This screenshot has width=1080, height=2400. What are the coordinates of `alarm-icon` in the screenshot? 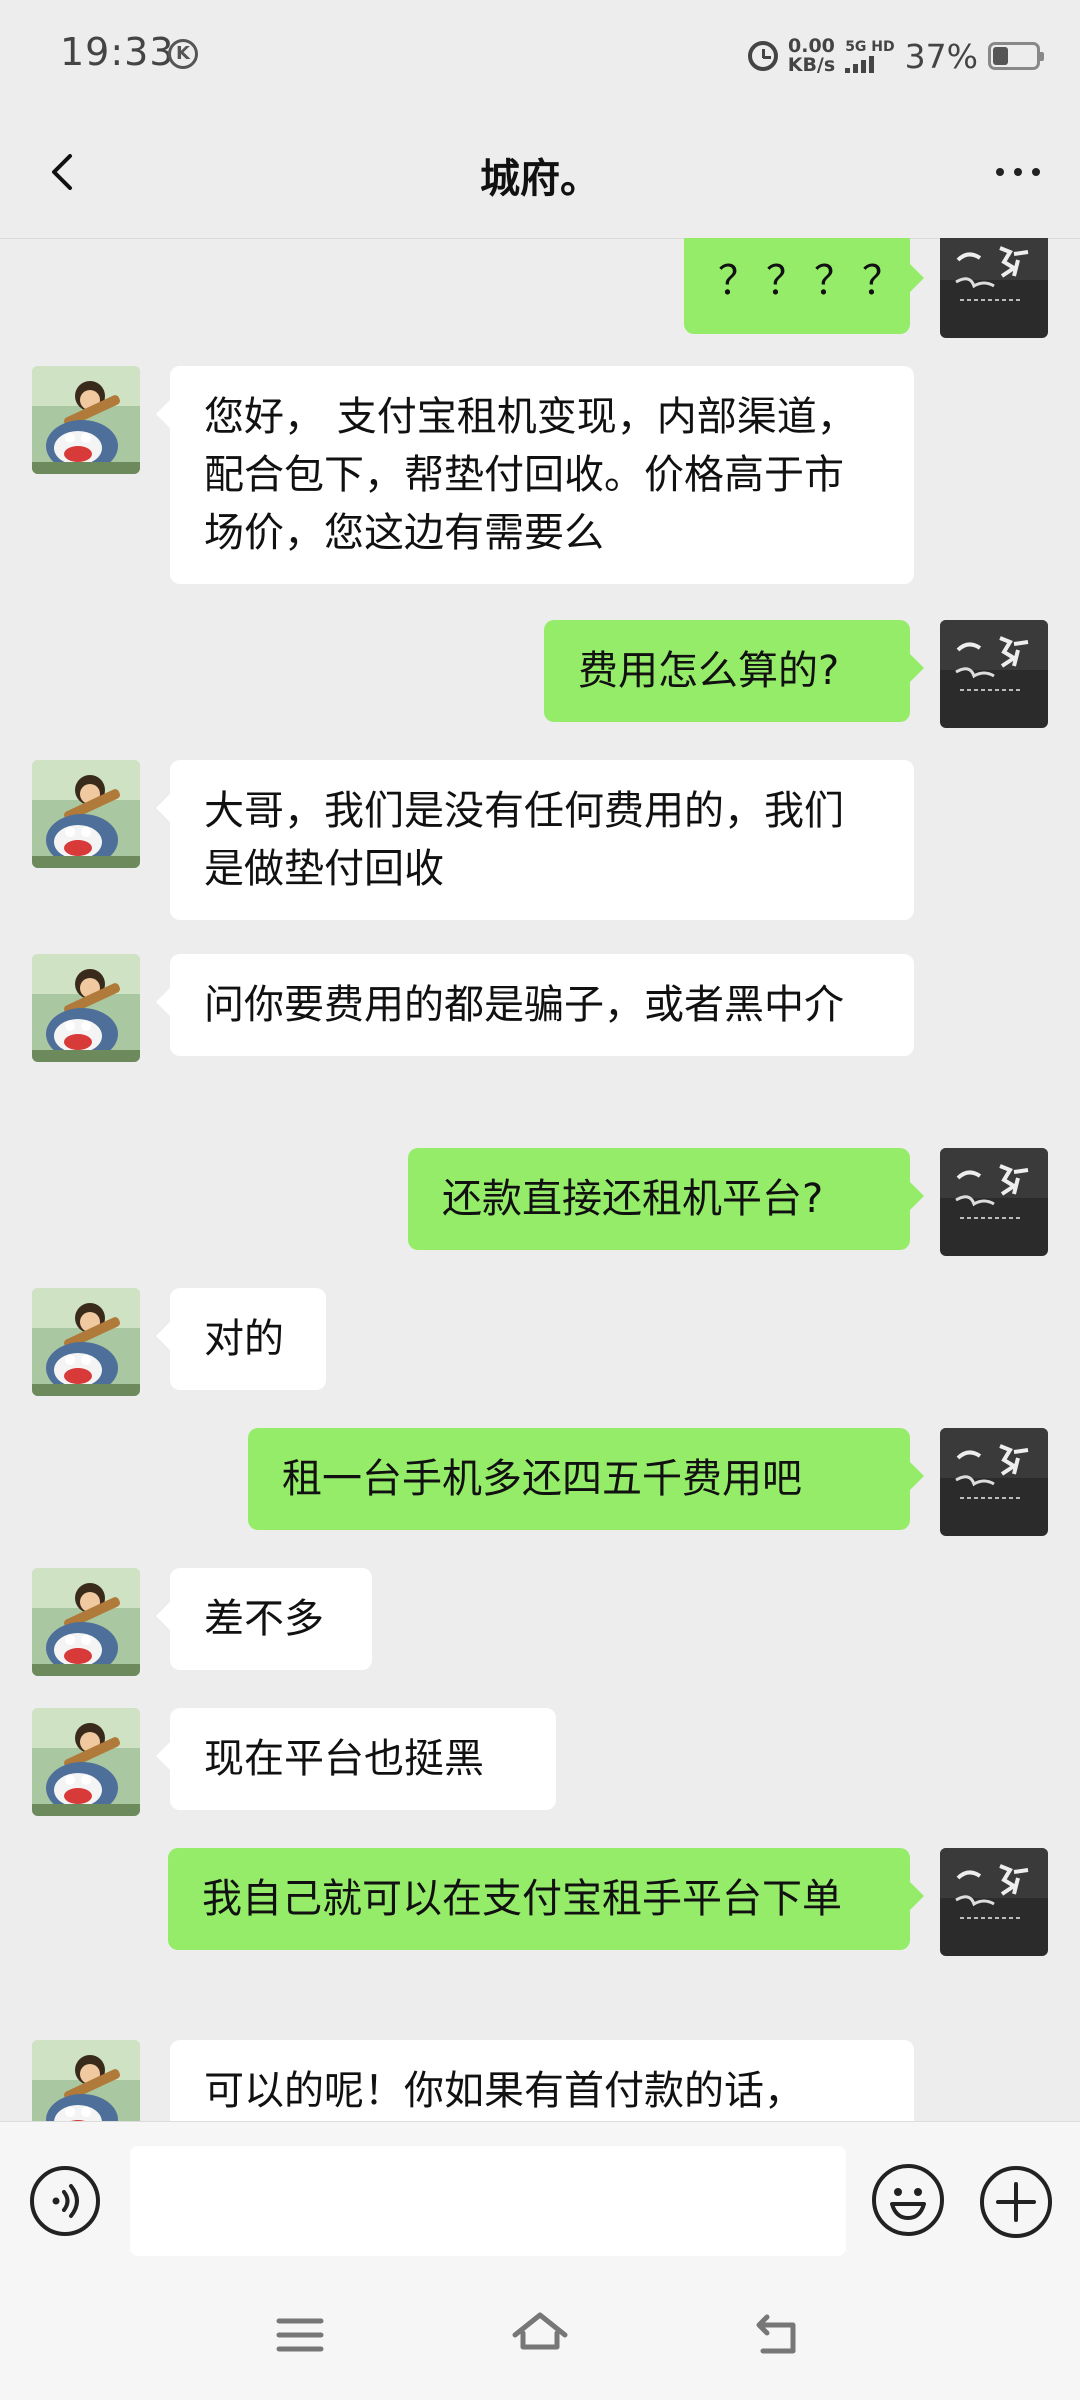 It's located at (762, 56).